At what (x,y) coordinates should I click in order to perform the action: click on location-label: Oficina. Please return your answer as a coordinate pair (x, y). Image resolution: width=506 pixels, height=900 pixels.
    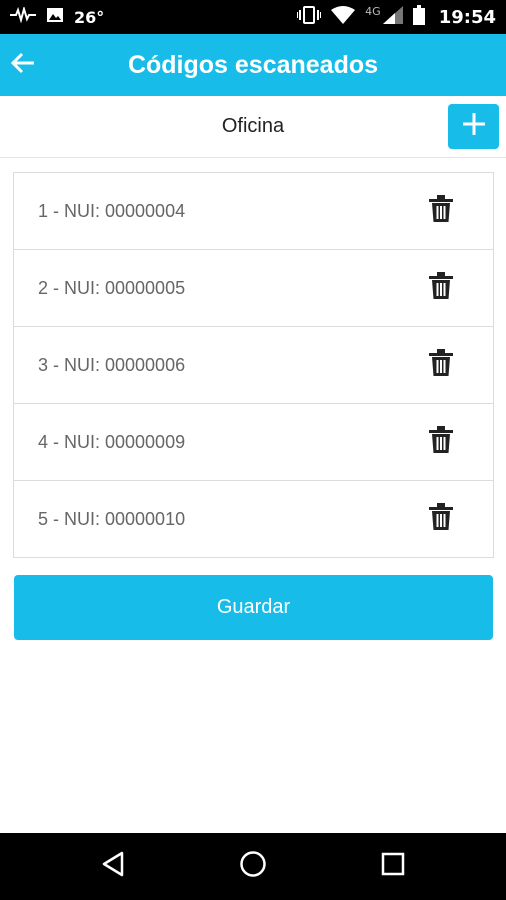
    Looking at the image, I should click on (253, 126).